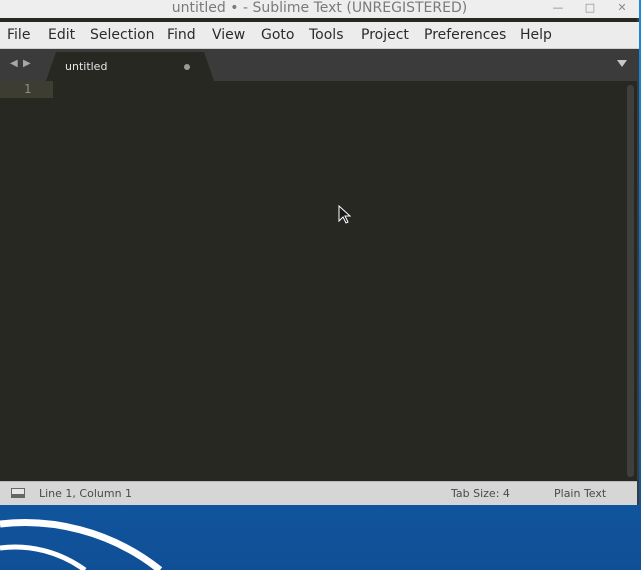 The image size is (641, 570). What do you see at coordinates (277, 35) in the screenshot?
I see `menu-goto: Goto` at bounding box center [277, 35].